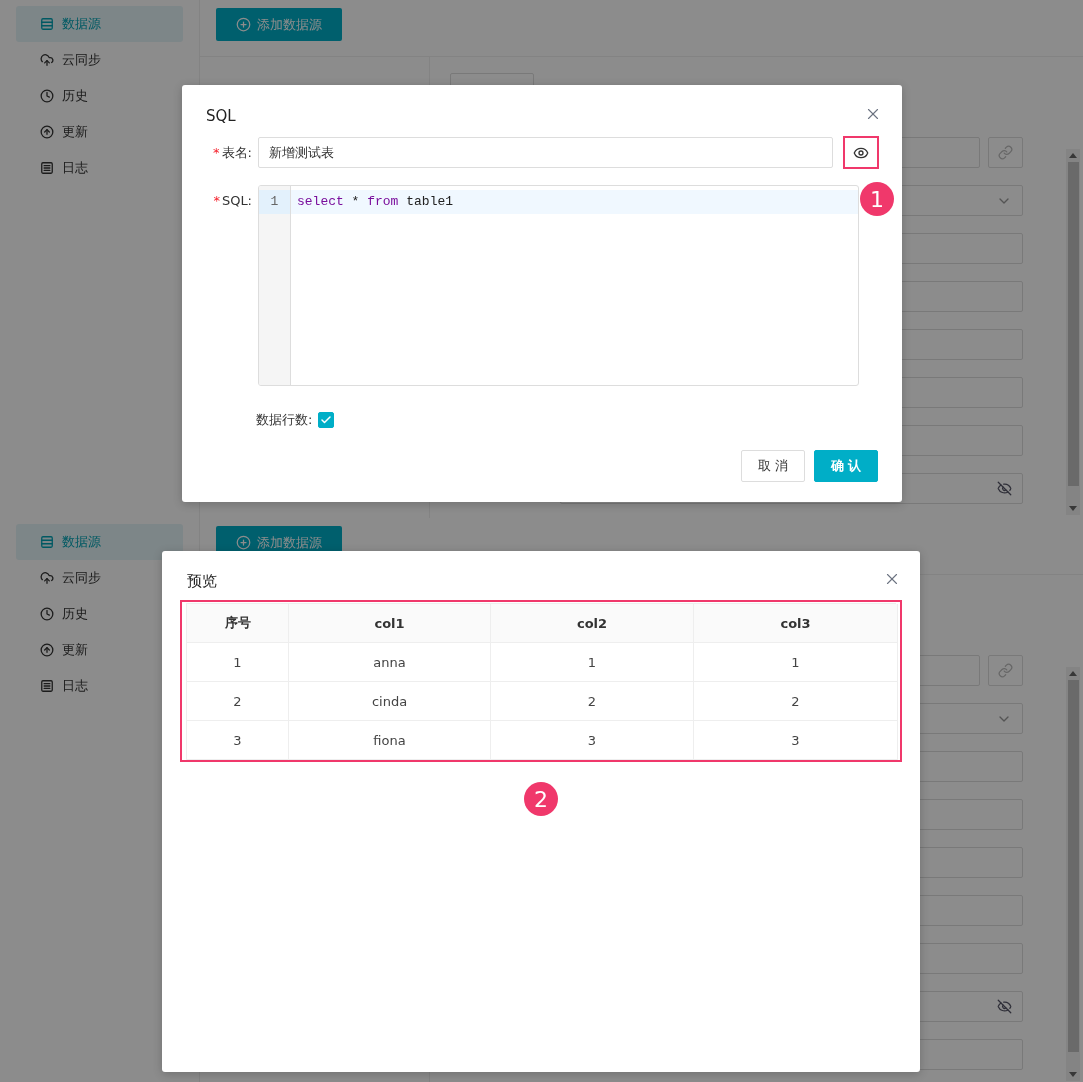 This screenshot has width=1083, height=1082. I want to click on table-cell: cinda, so click(390, 701).